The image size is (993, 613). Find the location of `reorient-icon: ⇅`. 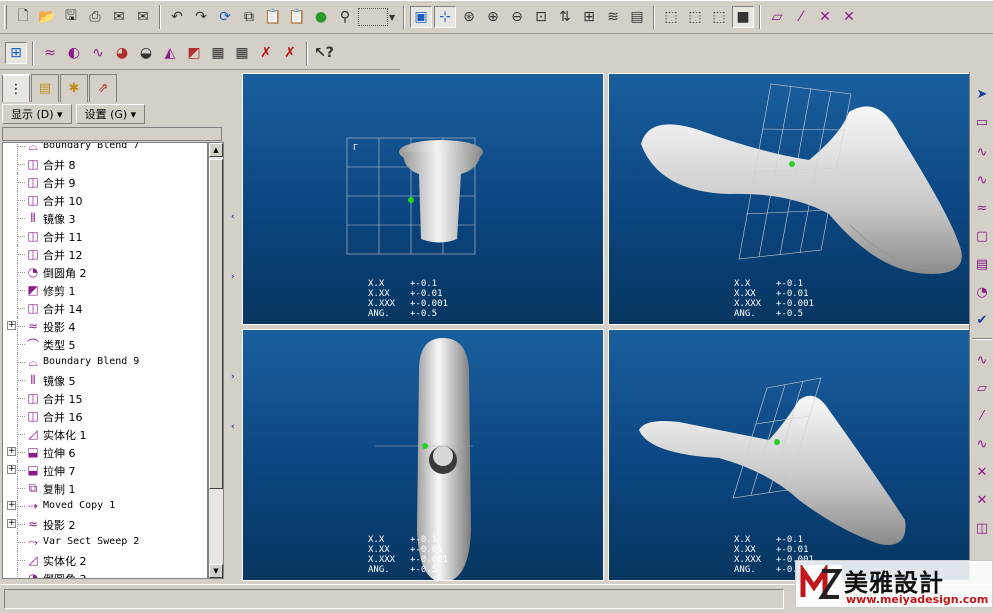

reorient-icon: ⇅ is located at coordinates (565, 17).